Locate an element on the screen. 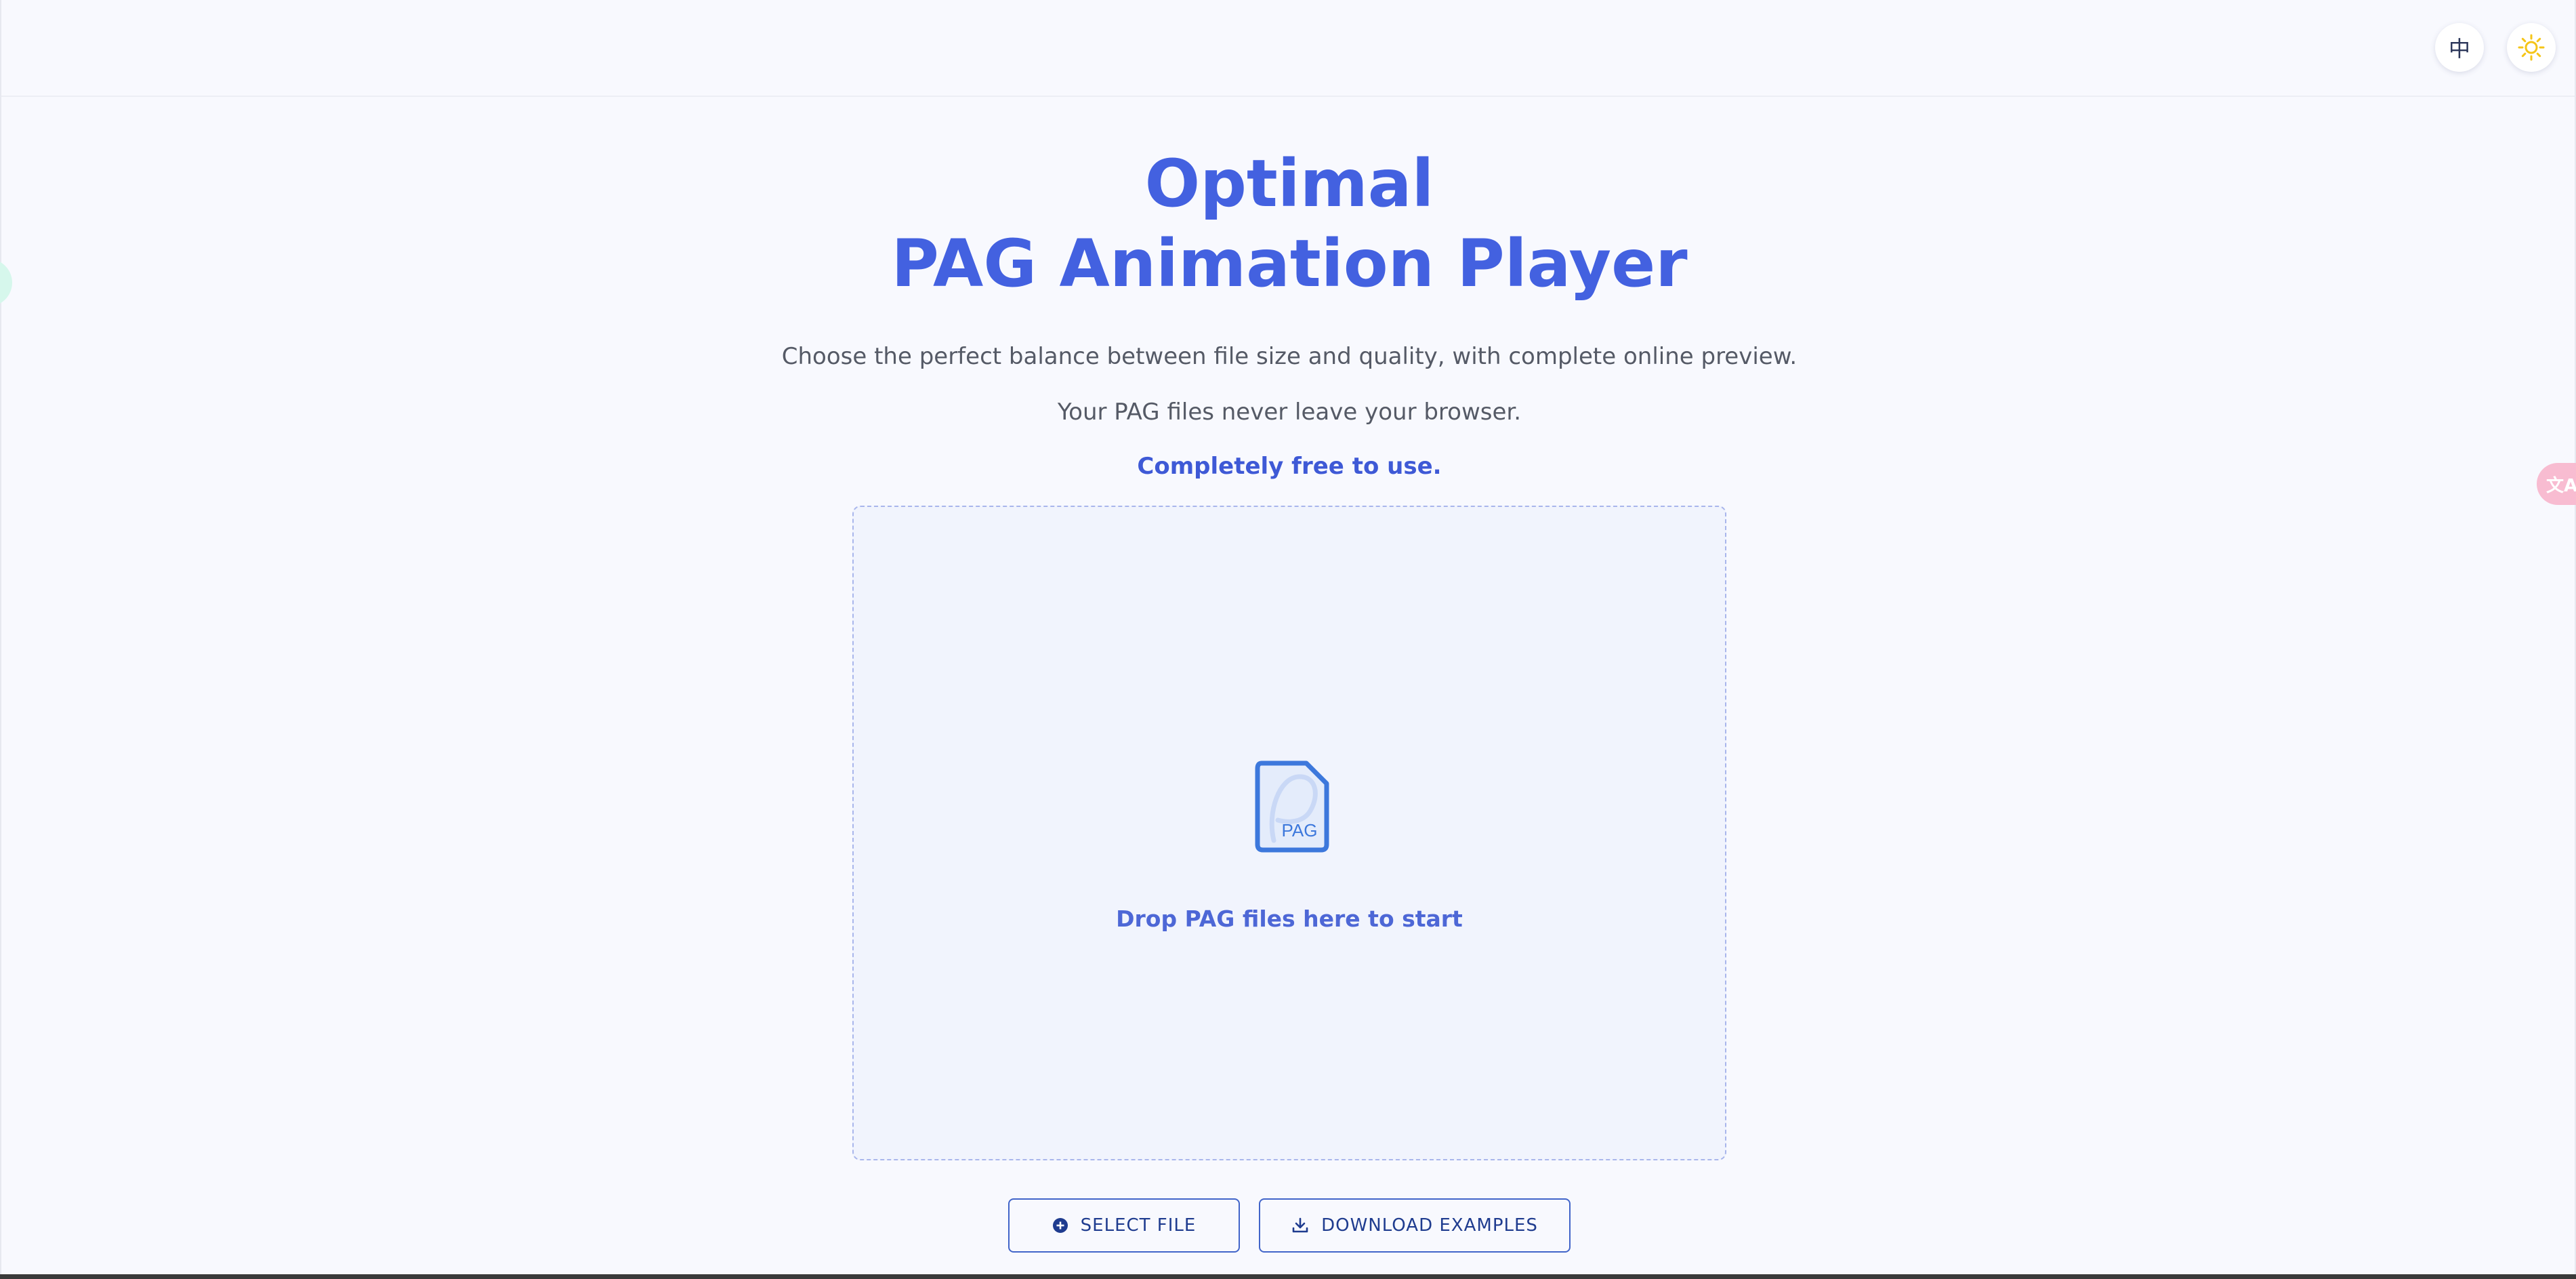  free-note: Completely free to use. is located at coordinates (1289, 466).